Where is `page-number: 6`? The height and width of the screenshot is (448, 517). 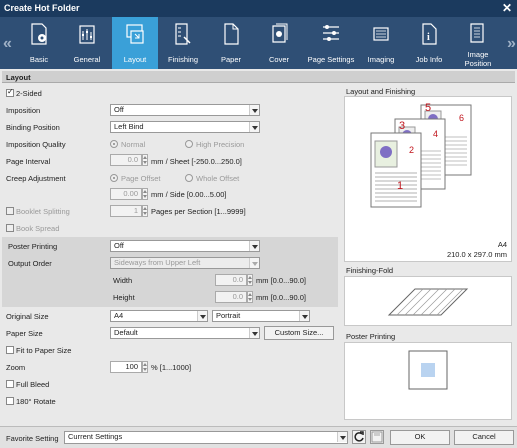 page-number: 6 is located at coordinates (461, 118).